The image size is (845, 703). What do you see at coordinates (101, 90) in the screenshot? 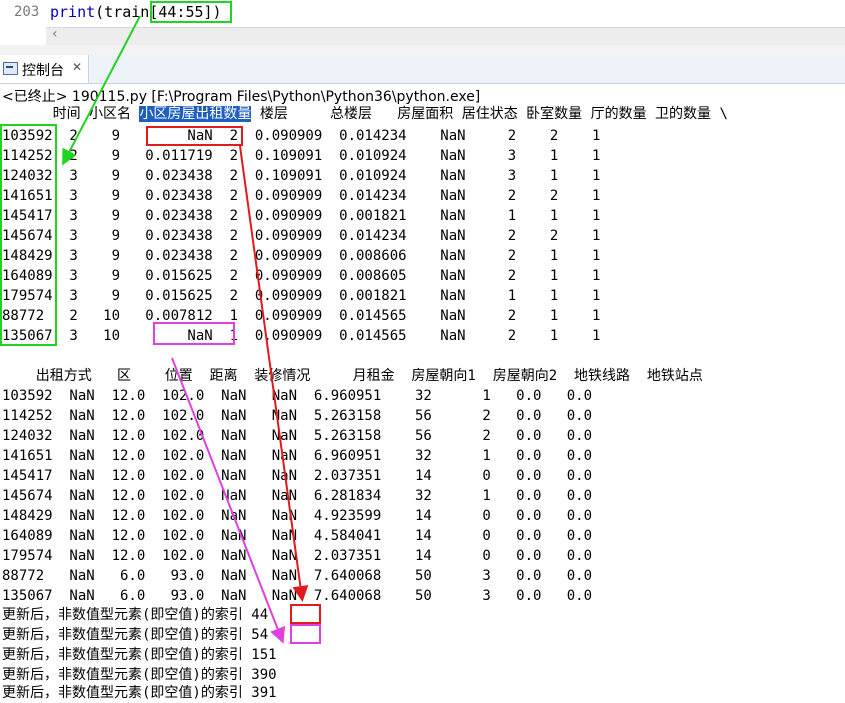
I see `arrow-green` at bounding box center [101, 90].